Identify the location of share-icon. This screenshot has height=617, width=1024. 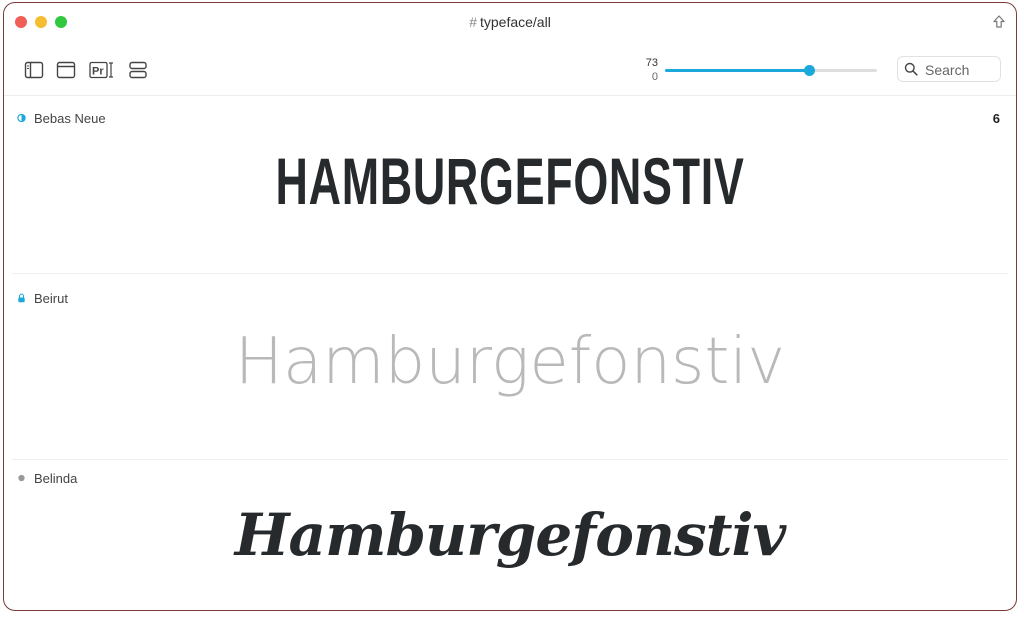
(999, 22).